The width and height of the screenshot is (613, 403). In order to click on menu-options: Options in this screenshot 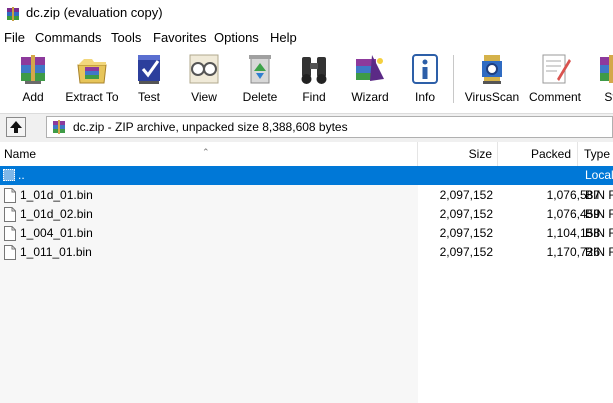, I will do `click(236, 37)`.